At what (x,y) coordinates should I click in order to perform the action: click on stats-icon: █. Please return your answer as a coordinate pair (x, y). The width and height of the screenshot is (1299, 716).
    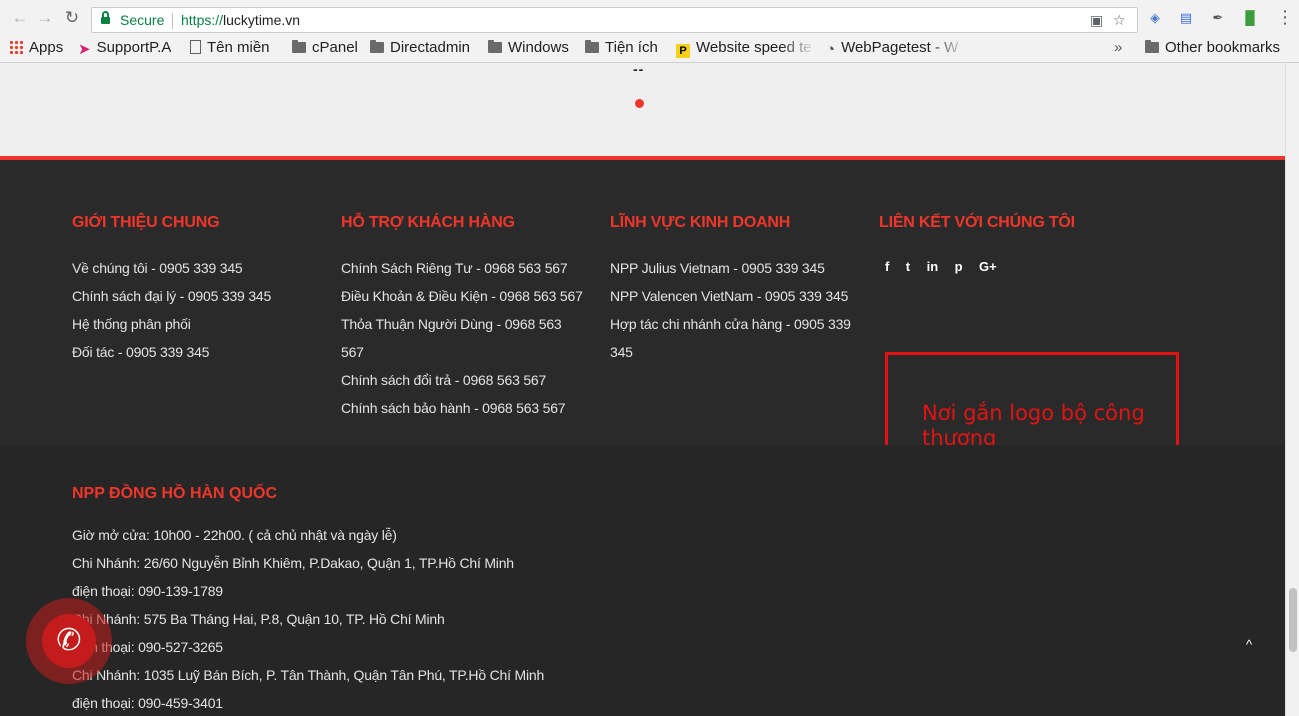
    Looking at the image, I should click on (1250, 18).